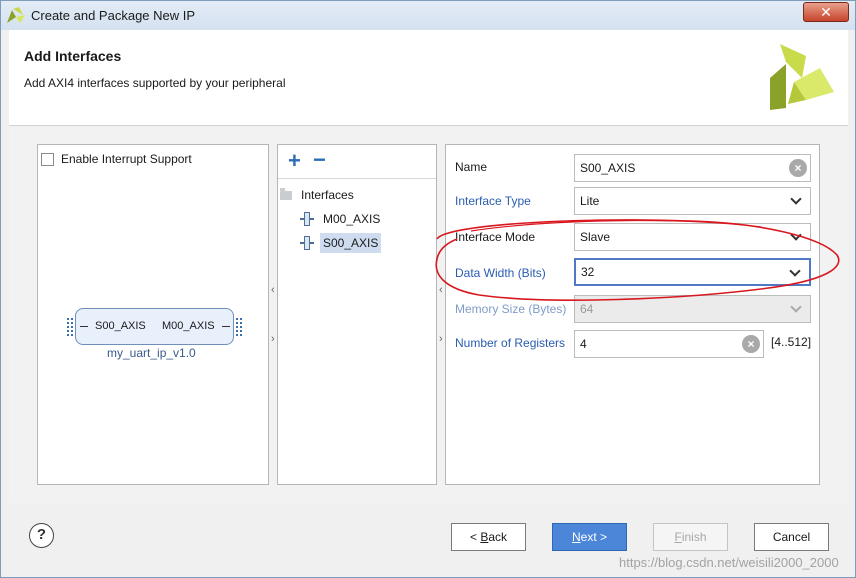 Image resolution: width=856 pixels, height=578 pixels. I want to click on next-rest: ext >, so click(594, 537).